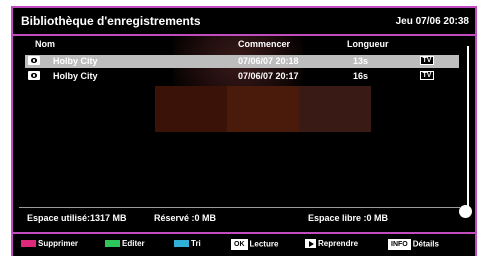  Describe the element at coordinates (361, 61) in the screenshot. I see `recording-length: 13s` at that location.